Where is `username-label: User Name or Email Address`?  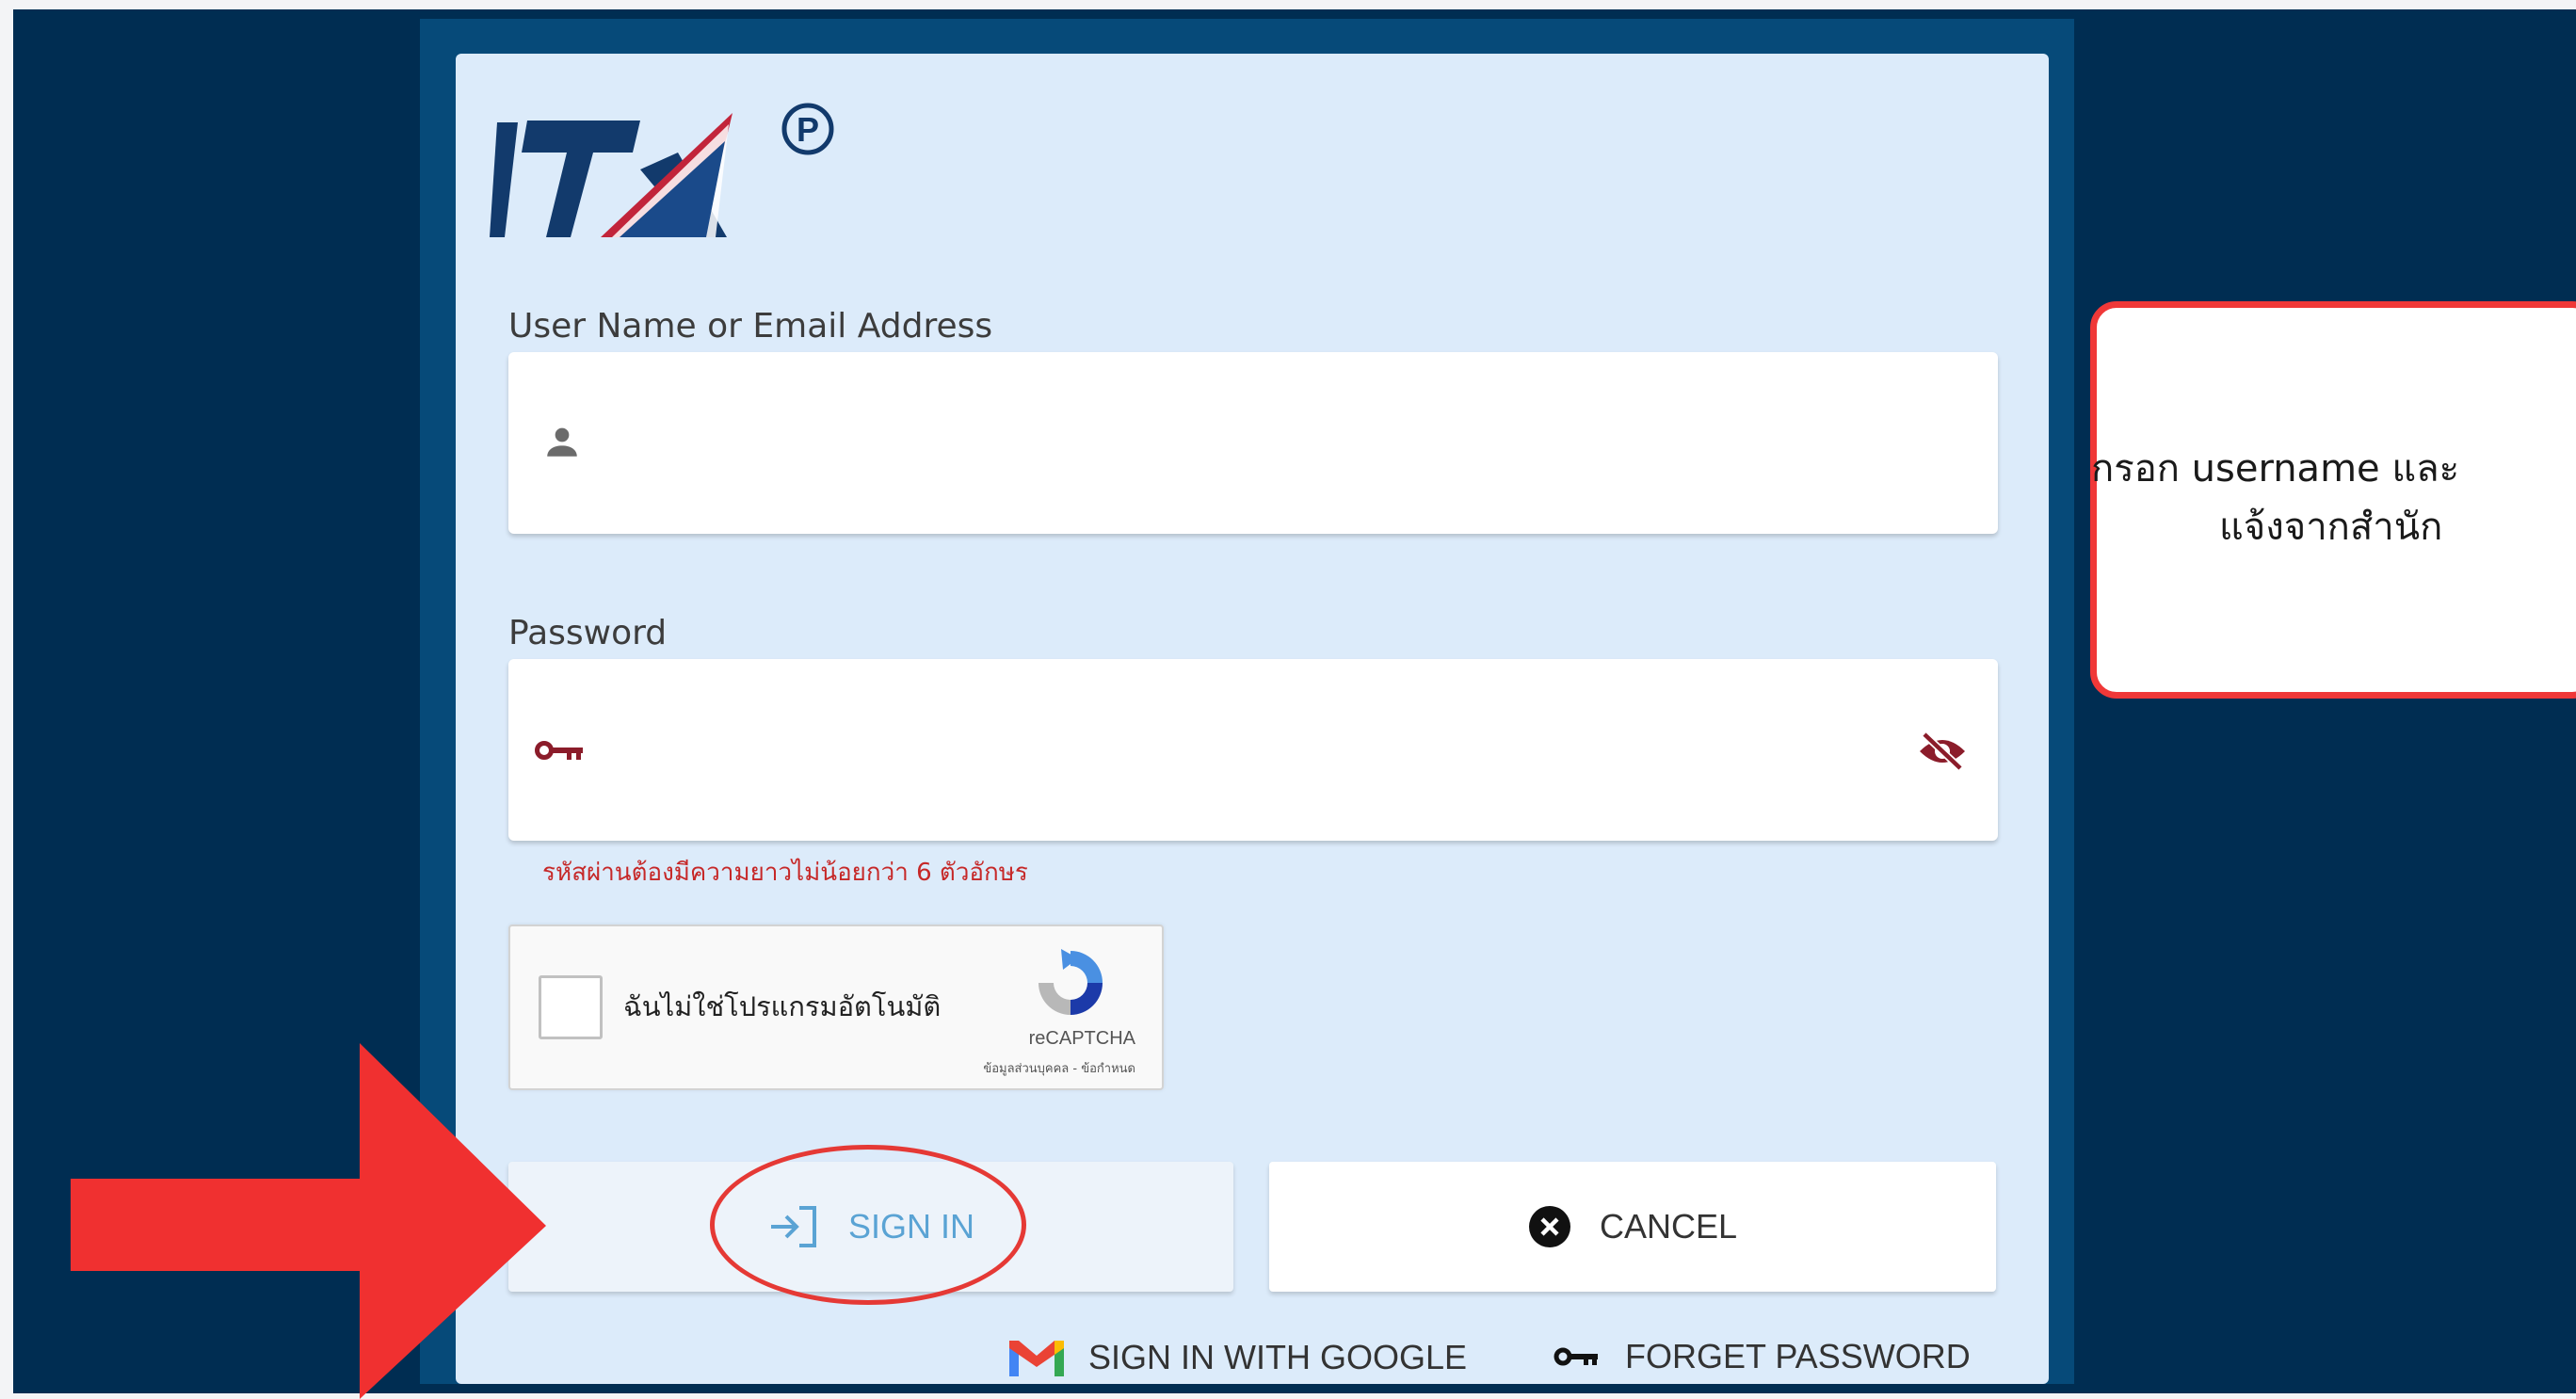
username-label: User Name or Email Address is located at coordinates (750, 326).